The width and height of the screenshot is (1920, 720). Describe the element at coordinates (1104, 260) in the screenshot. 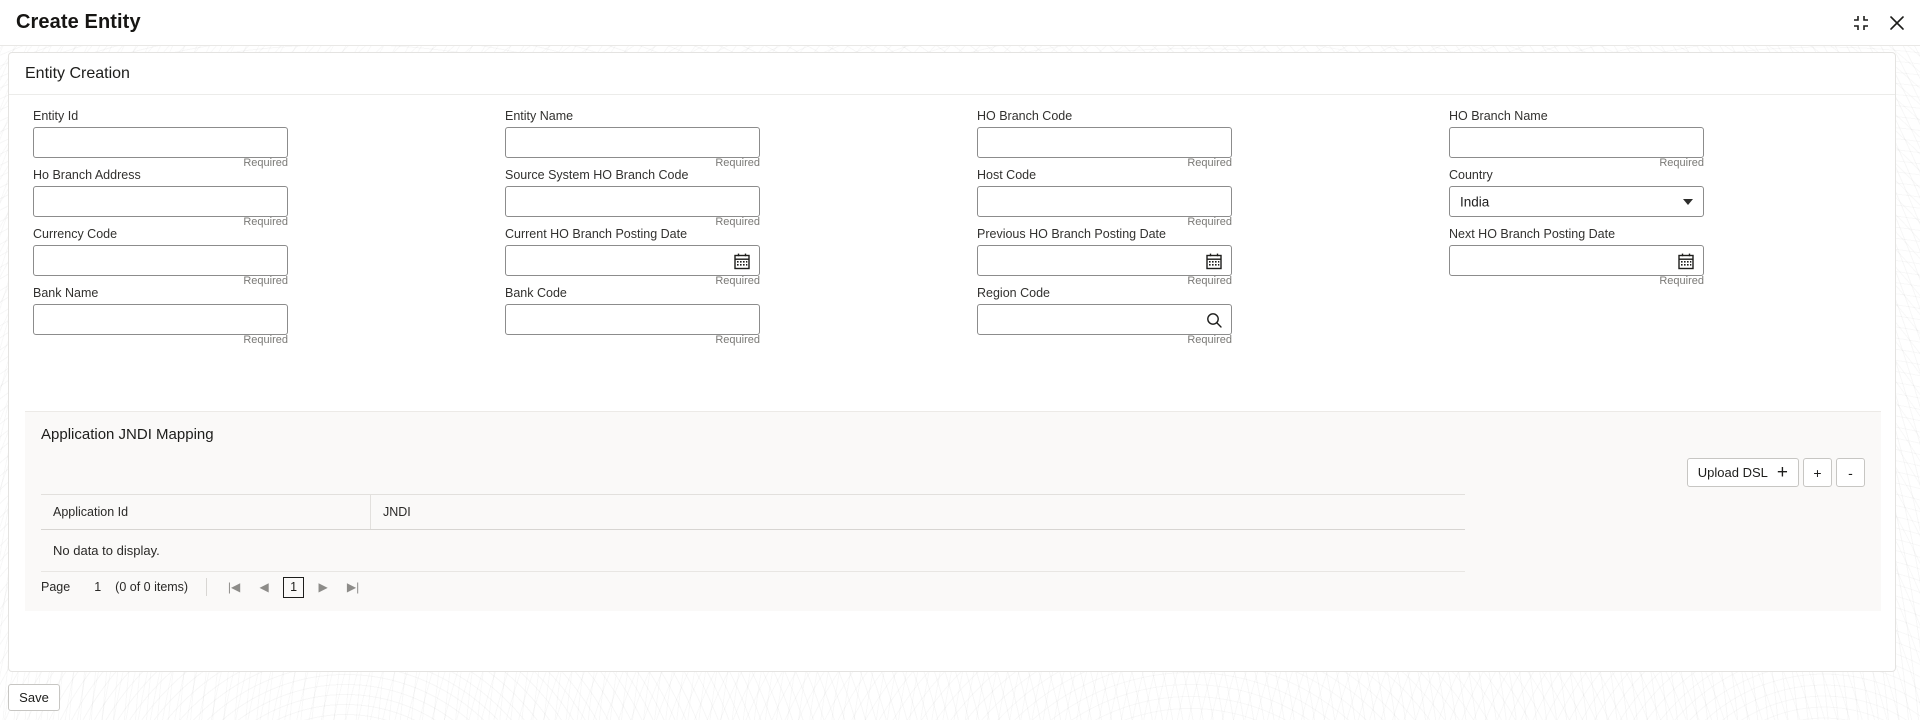

I see `previous-ho-branch-posting-date-input` at that location.